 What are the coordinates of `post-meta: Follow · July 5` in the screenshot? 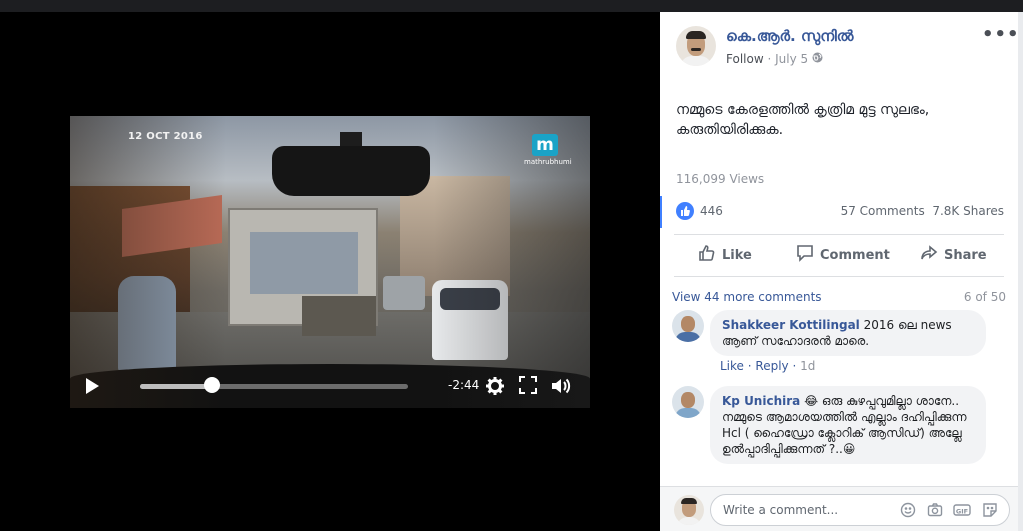 It's located at (774, 59).